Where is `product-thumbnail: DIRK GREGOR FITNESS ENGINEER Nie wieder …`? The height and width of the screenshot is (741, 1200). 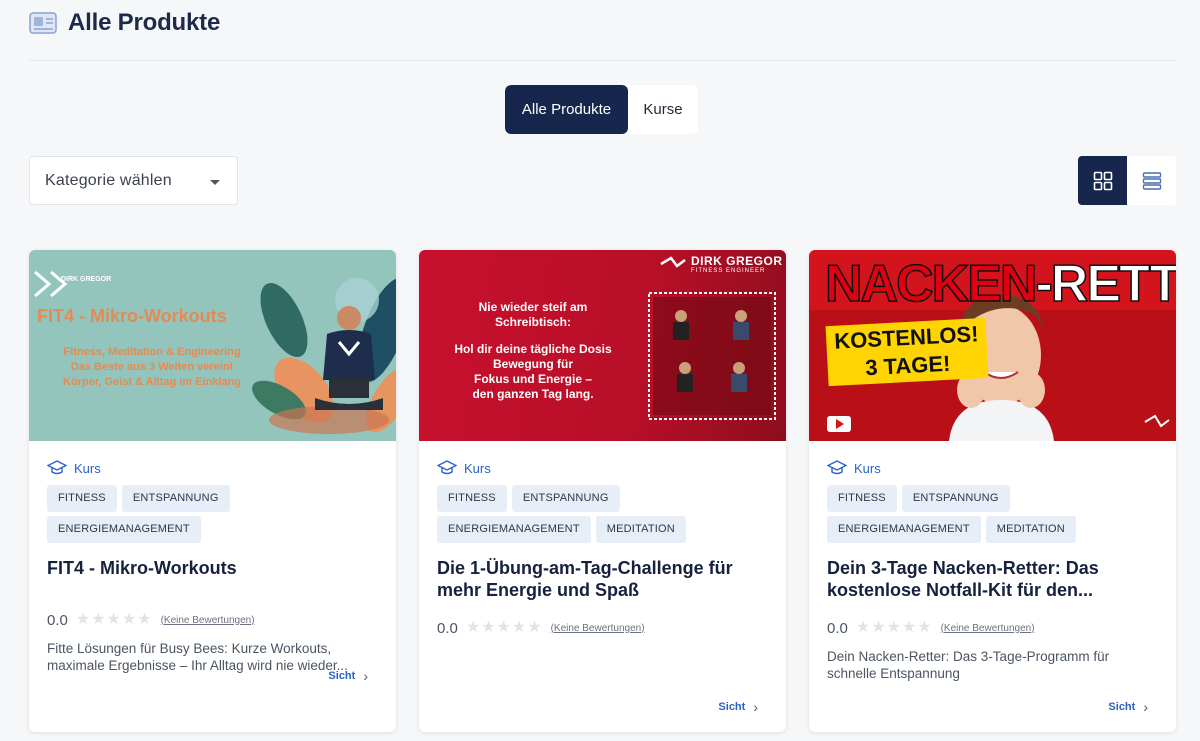 product-thumbnail: DIRK GREGOR FITNESS ENGINEER Nie wieder … is located at coordinates (602, 345).